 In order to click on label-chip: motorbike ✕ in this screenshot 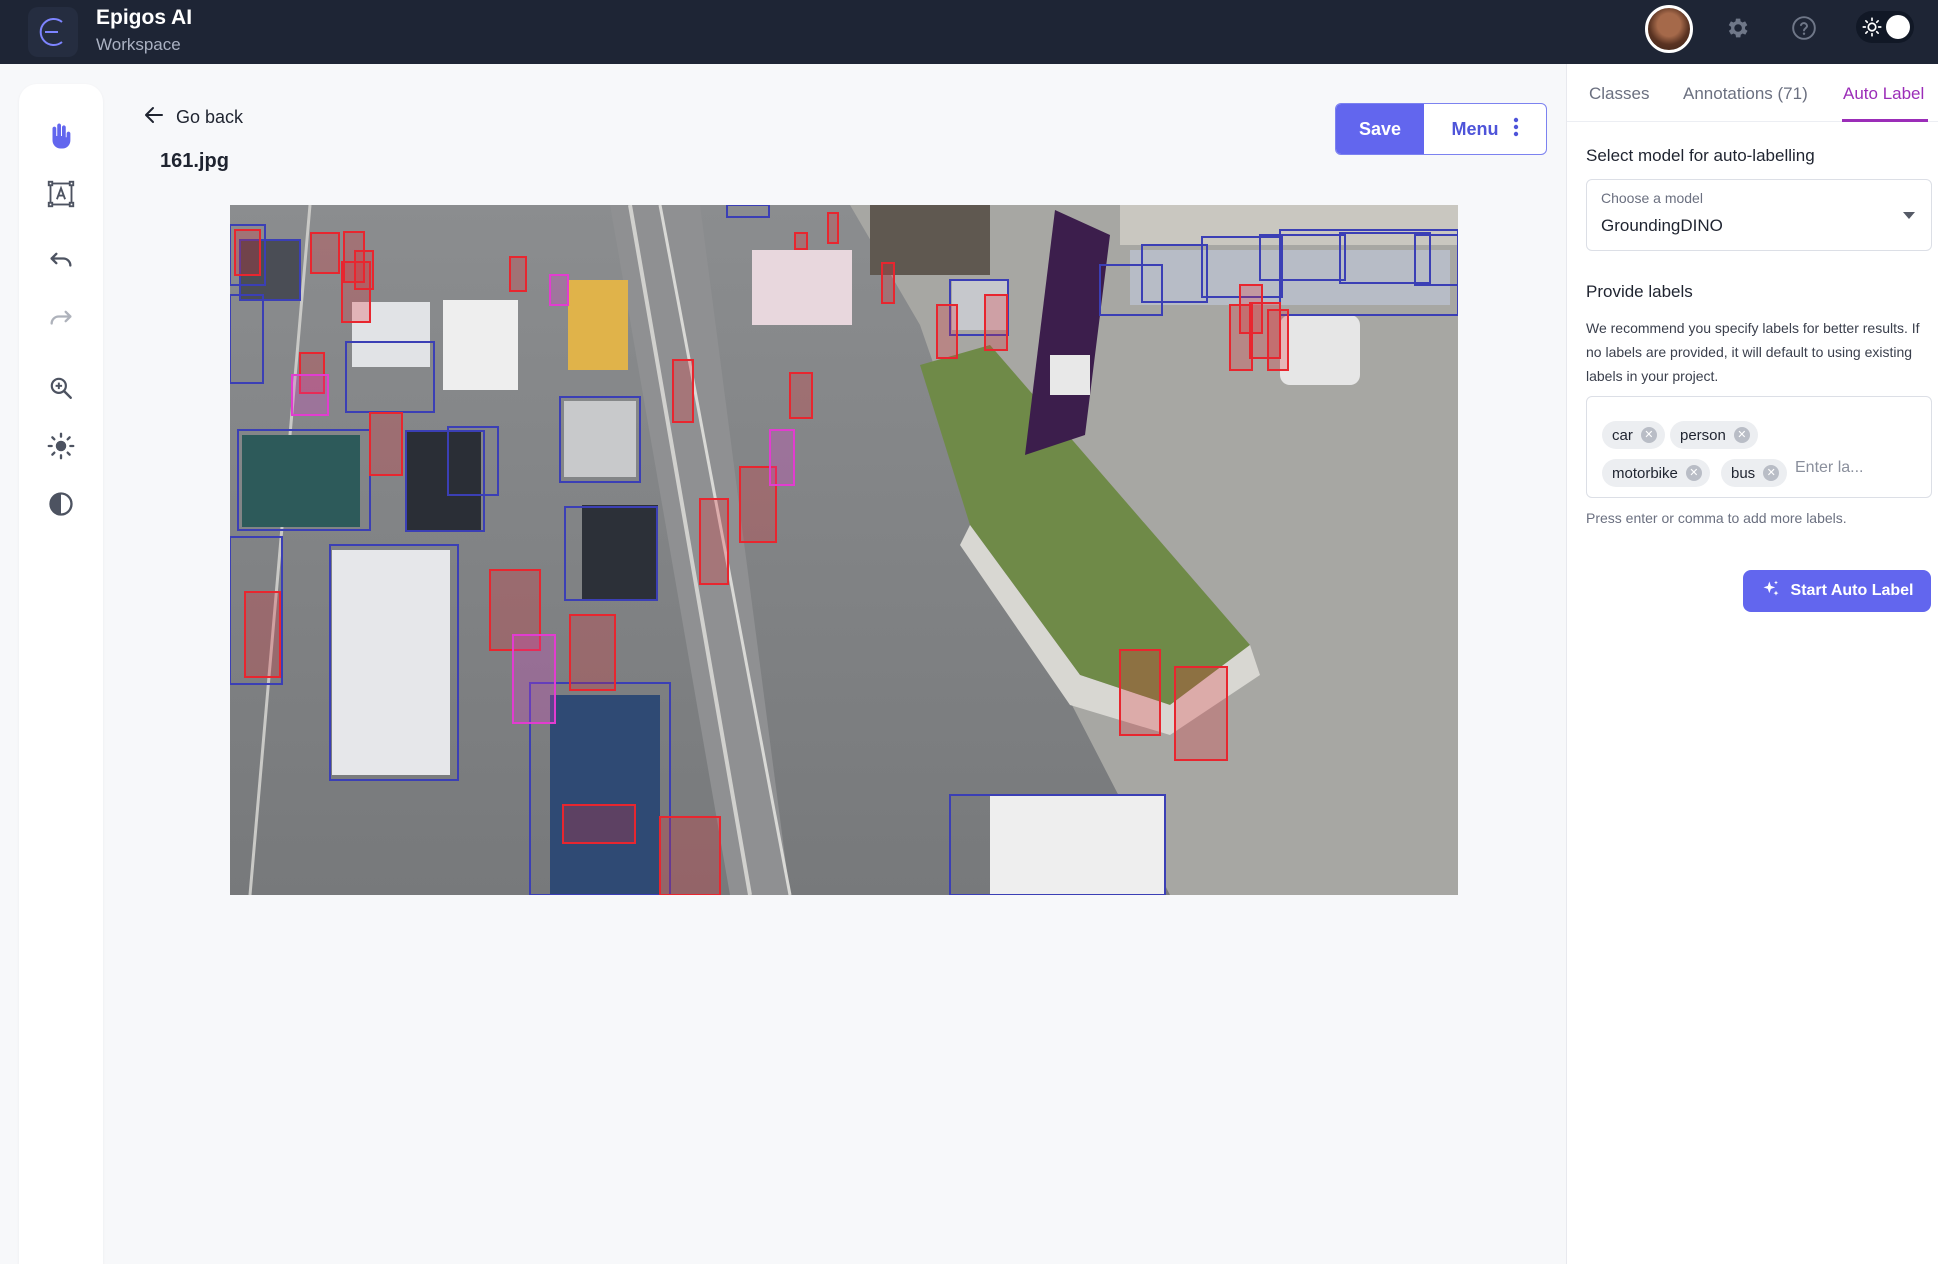, I will do `click(1656, 473)`.